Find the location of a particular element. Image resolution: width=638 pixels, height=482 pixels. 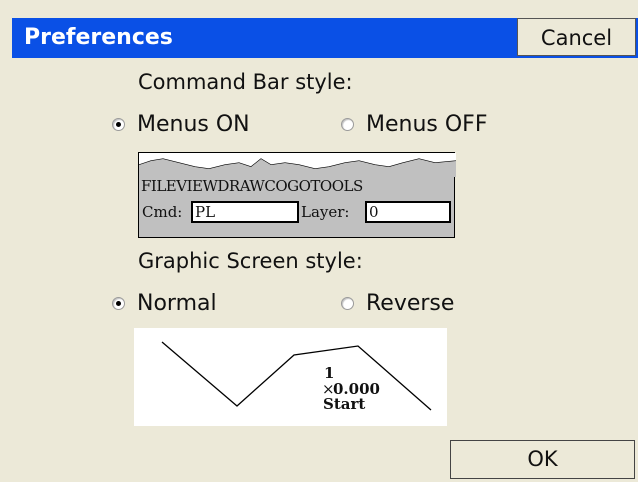

preview-menu-draw: DRAW is located at coordinates (241, 186).